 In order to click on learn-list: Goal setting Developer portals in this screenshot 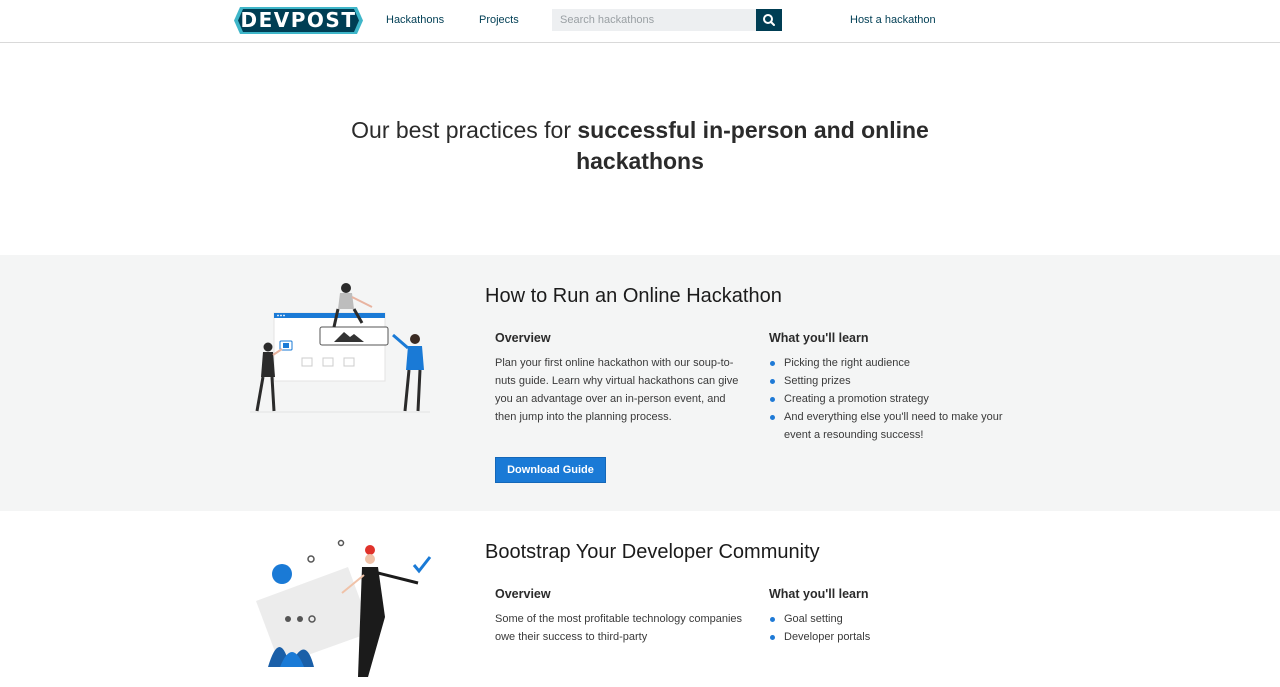, I will do `click(891, 628)`.